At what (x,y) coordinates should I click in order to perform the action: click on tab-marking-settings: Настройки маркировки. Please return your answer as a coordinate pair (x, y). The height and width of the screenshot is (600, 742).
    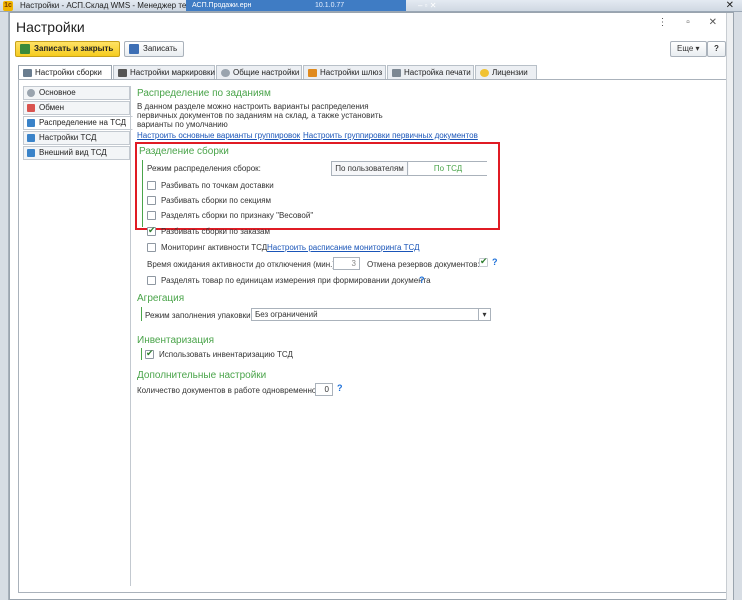
    Looking at the image, I should click on (164, 72).